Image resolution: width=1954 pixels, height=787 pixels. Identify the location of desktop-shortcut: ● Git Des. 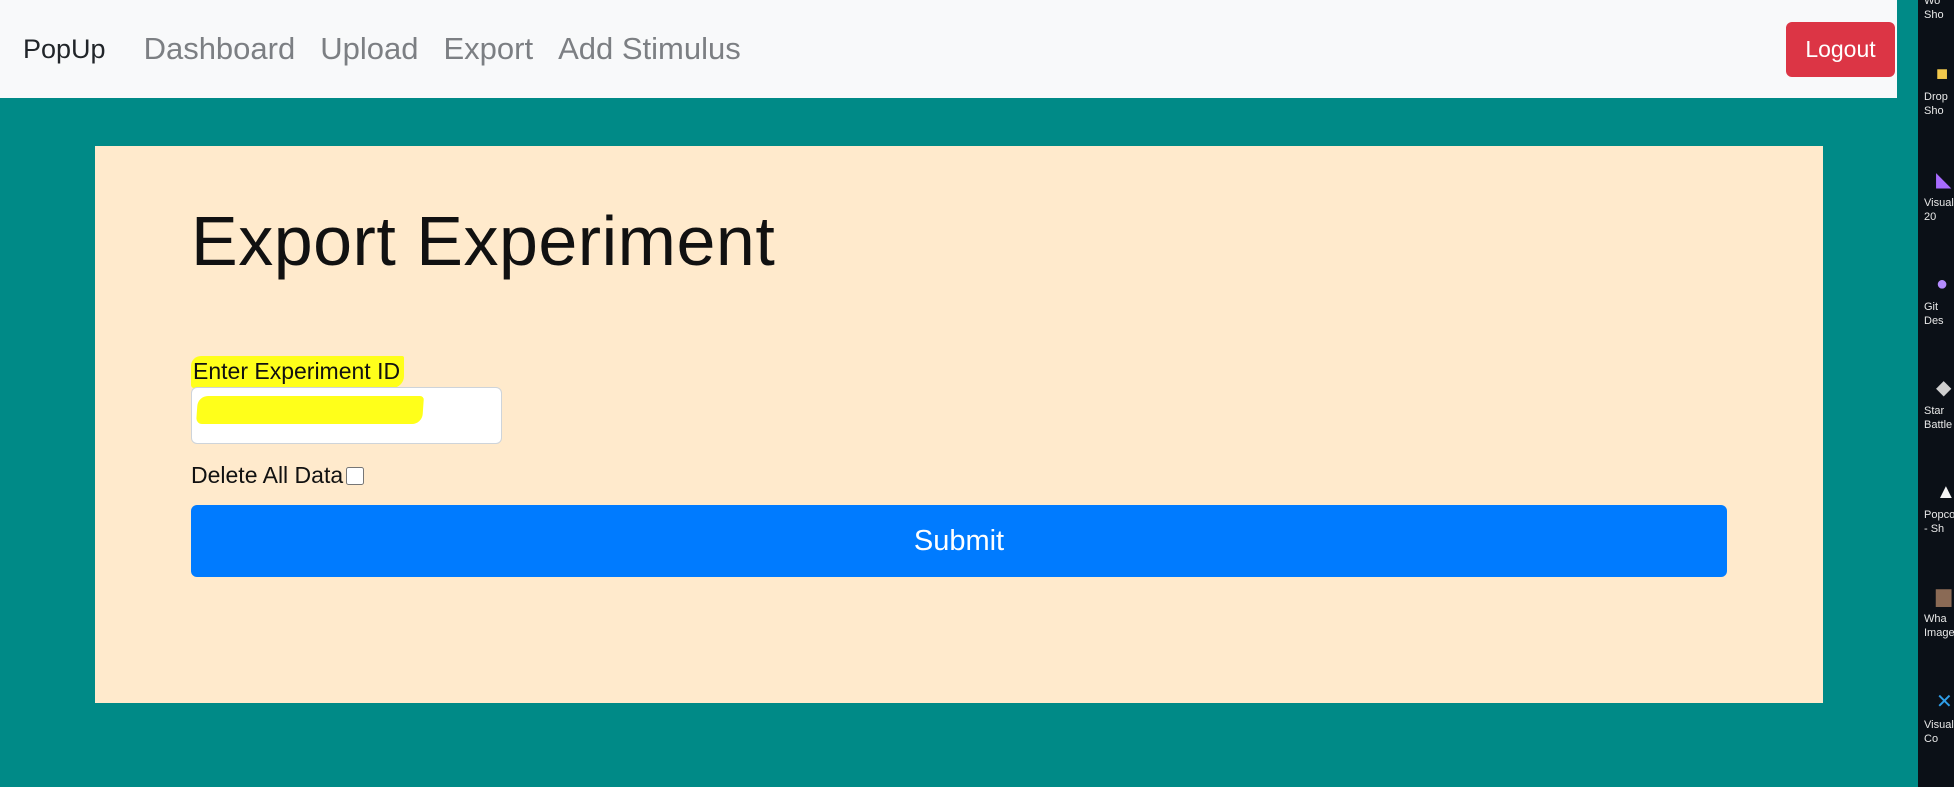
(1939, 300).